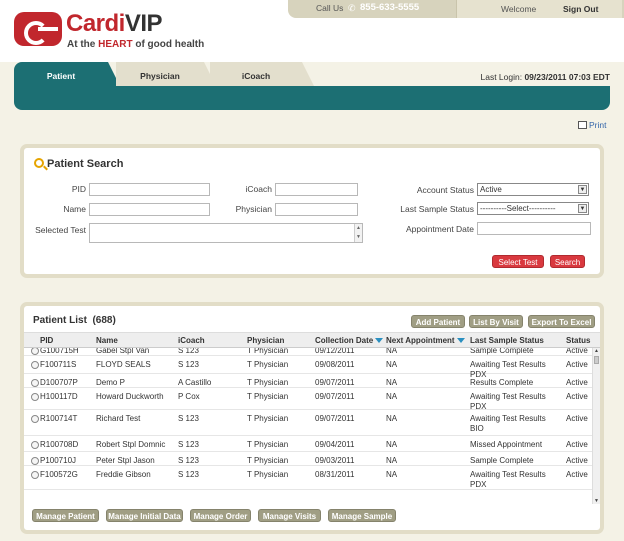  What do you see at coordinates (460, 340) in the screenshot?
I see `sort-desc-icon` at bounding box center [460, 340].